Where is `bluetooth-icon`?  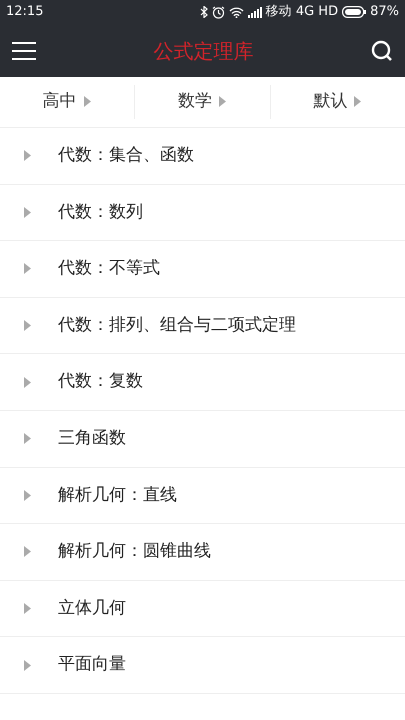
bluetooth-icon is located at coordinates (204, 12).